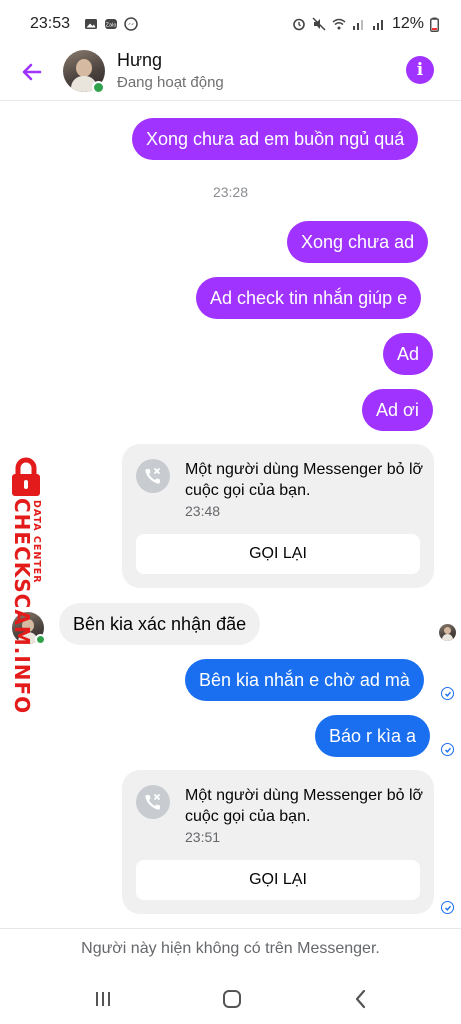 This screenshot has width=461, height=1024. What do you see at coordinates (339, 24) in the screenshot?
I see `wifi-icon` at bounding box center [339, 24].